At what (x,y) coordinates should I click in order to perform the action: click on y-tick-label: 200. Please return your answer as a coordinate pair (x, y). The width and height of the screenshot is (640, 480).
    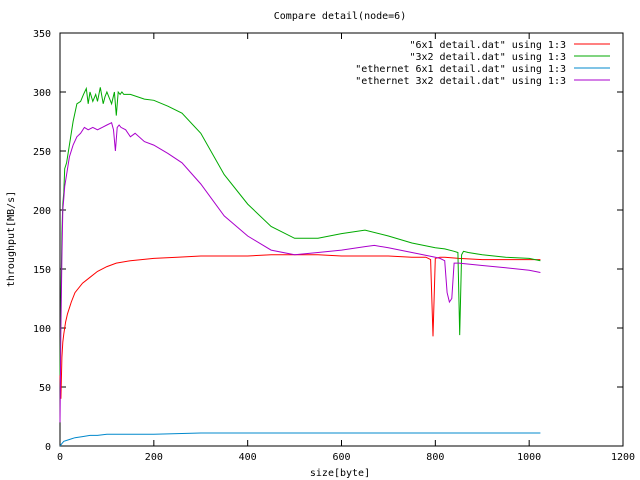
    Looking at the image, I should click on (42, 211).